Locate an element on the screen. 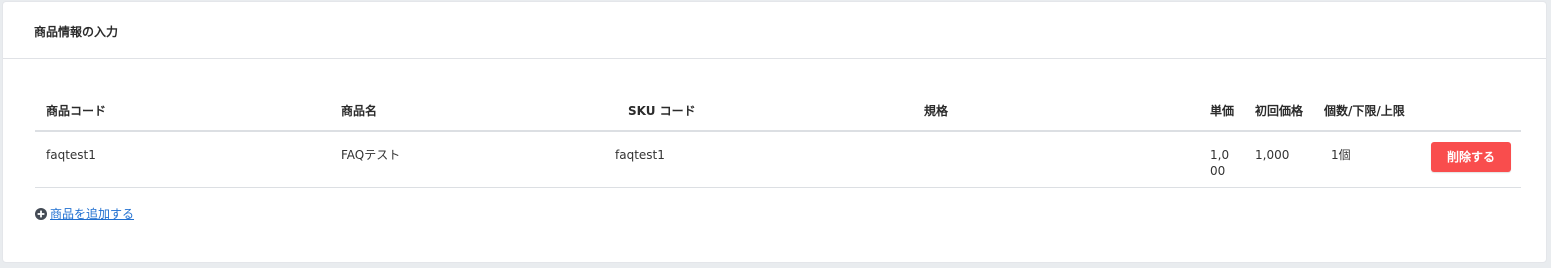 This screenshot has width=1551, height=268. cell-product-name: FAQテスト is located at coordinates (371, 155).